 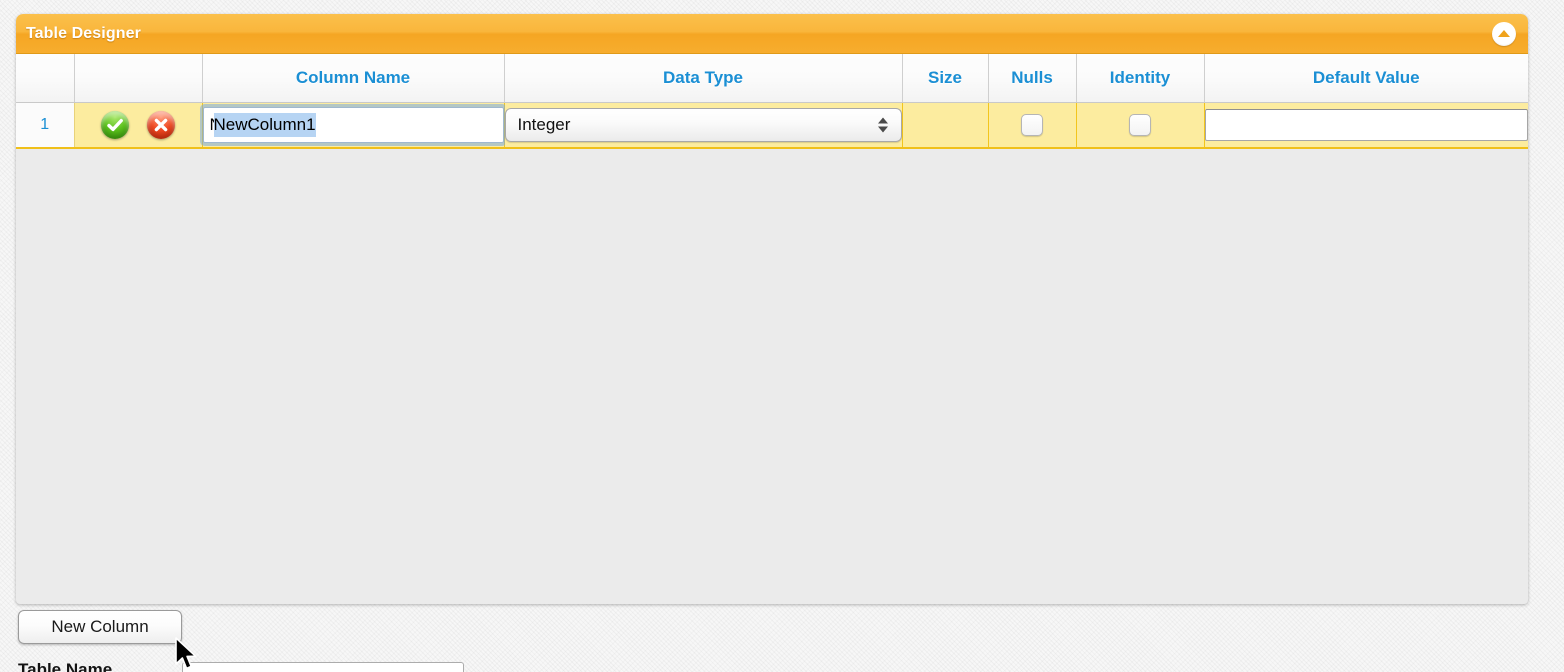 I want to click on column-name-input, so click(x=353, y=124).